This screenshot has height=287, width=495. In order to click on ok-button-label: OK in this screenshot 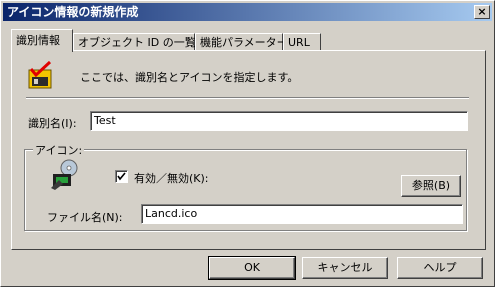, I will do `click(252, 267)`.